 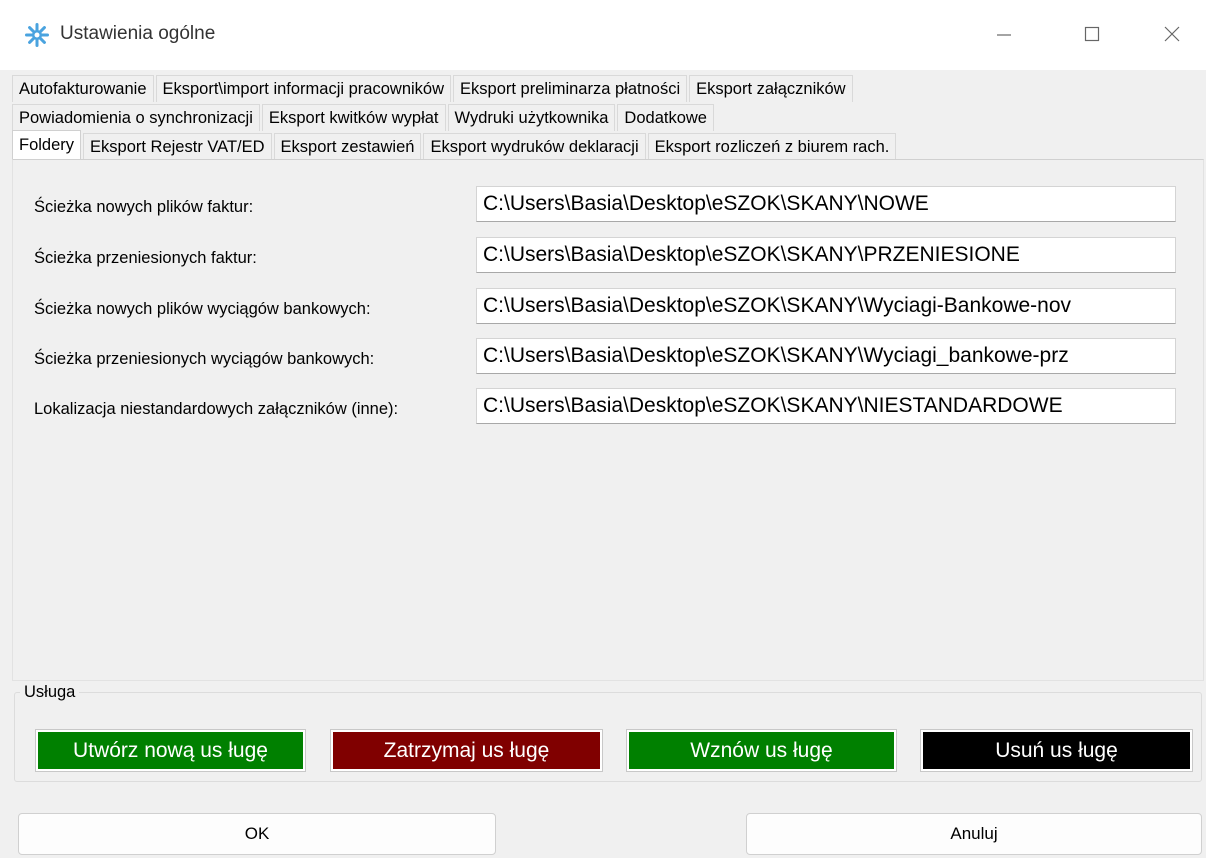 I want to click on cancel-button: Anuluj, so click(x=974, y=834).